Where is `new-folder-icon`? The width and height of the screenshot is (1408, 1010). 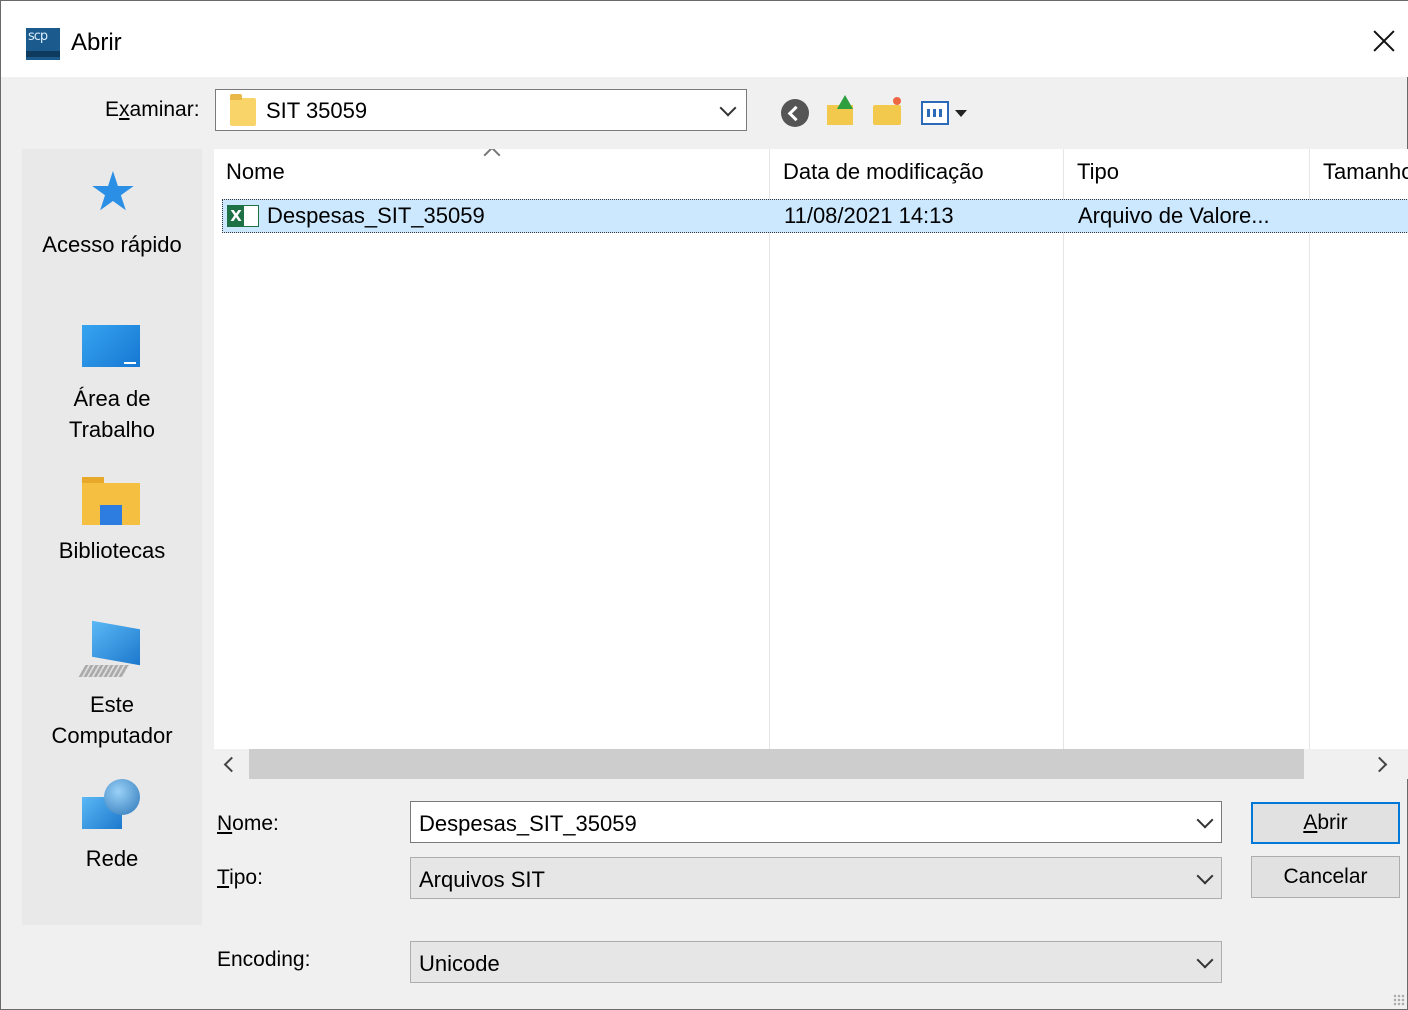
new-folder-icon is located at coordinates (887, 115).